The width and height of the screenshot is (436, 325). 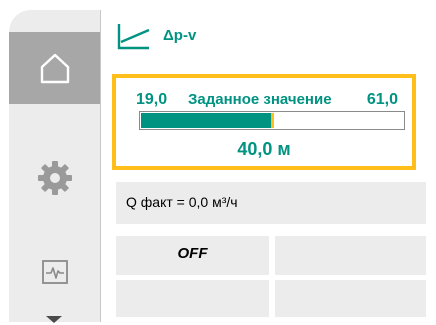 What do you see at coordinates (264, 149) in the screenshot?
I see `setpoint-value: 40,0 м` at bounding box center [264, 149].